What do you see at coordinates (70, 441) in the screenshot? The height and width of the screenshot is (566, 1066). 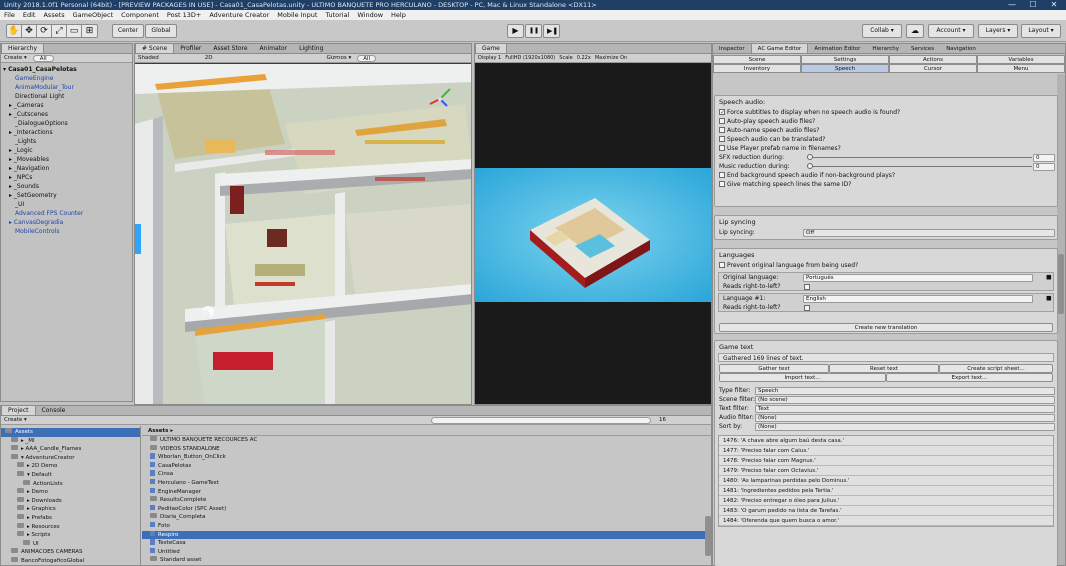 I see `project-folder-item: ▸ _MI` at bounding box center [70, 441].